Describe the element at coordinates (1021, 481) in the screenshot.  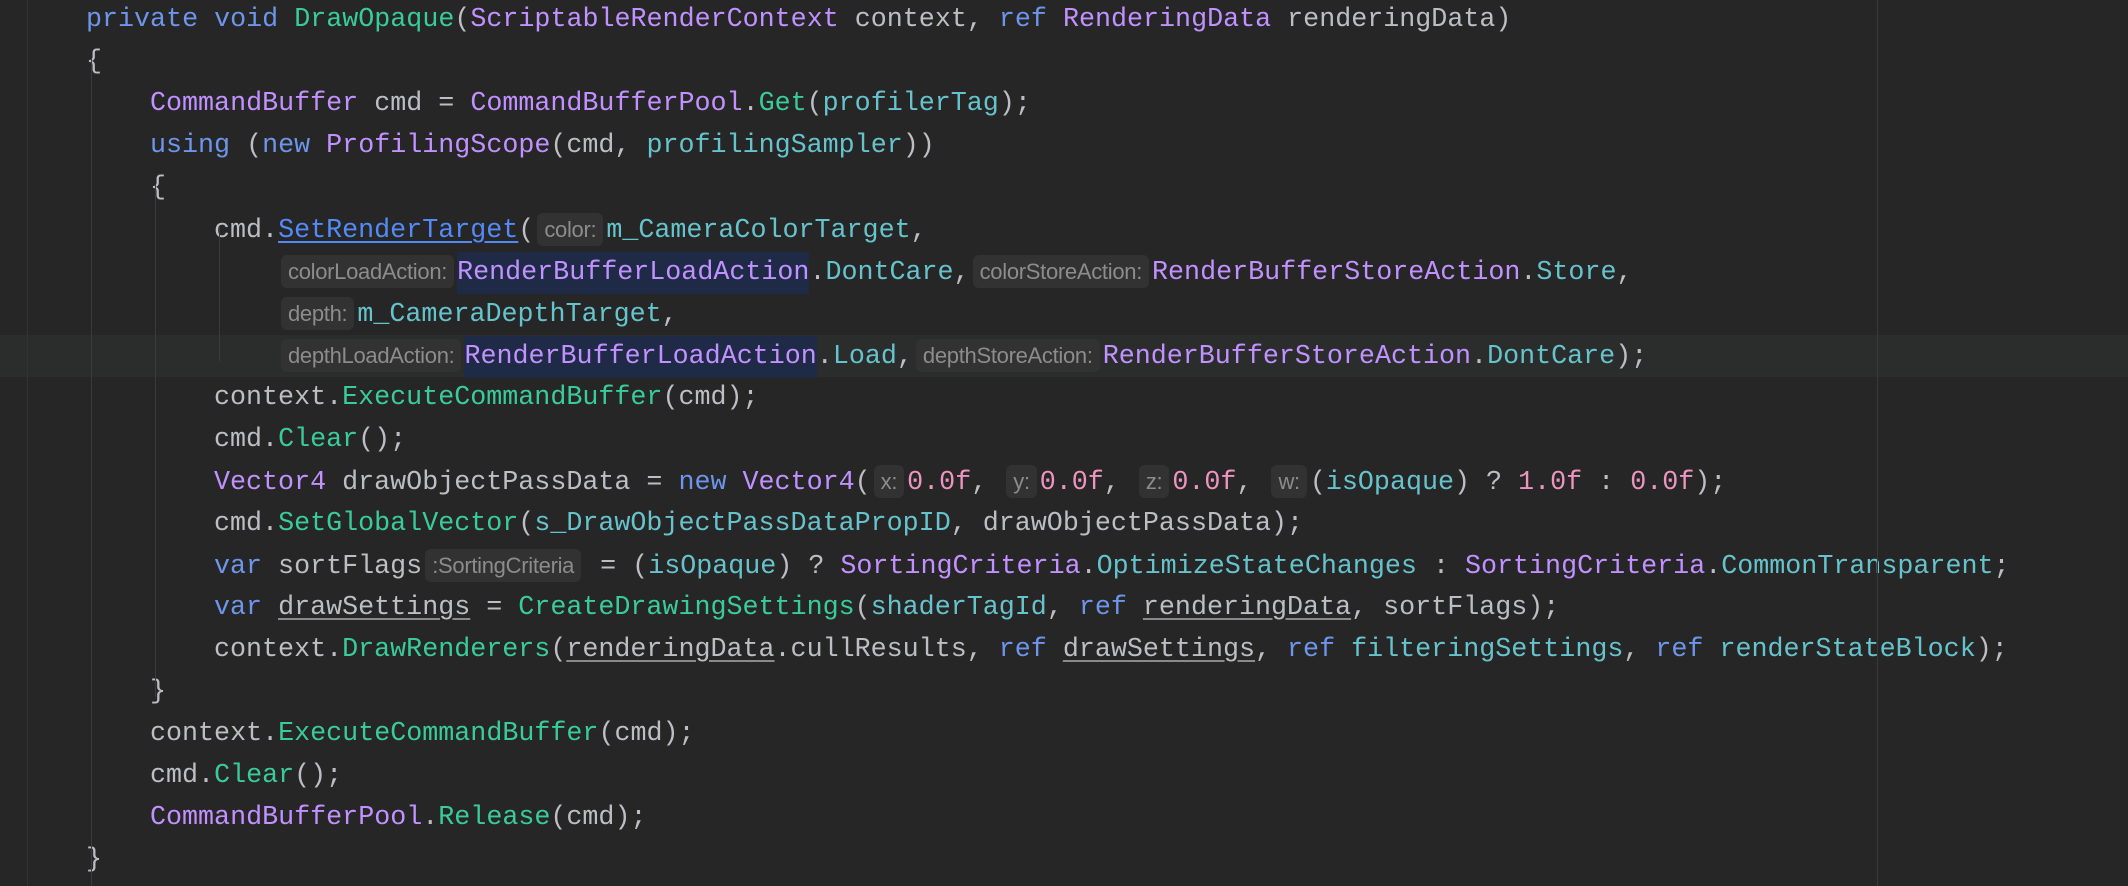
I see `parameter-hint: y:` at that location.